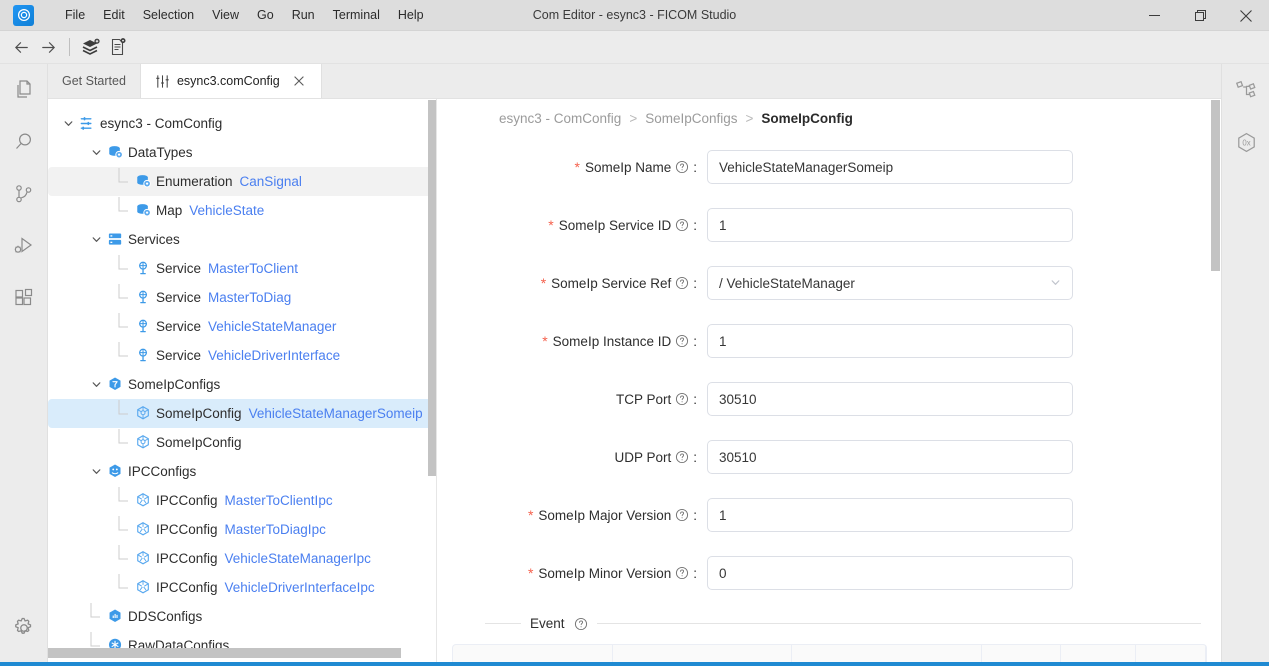 The height and width of the screenshot is (666, 1269). What do you see at coordinates (691, 118) in the screenshot?
I see `breadcrumb-parent: SomeIpConfigs` at bounding box center [691, 118].